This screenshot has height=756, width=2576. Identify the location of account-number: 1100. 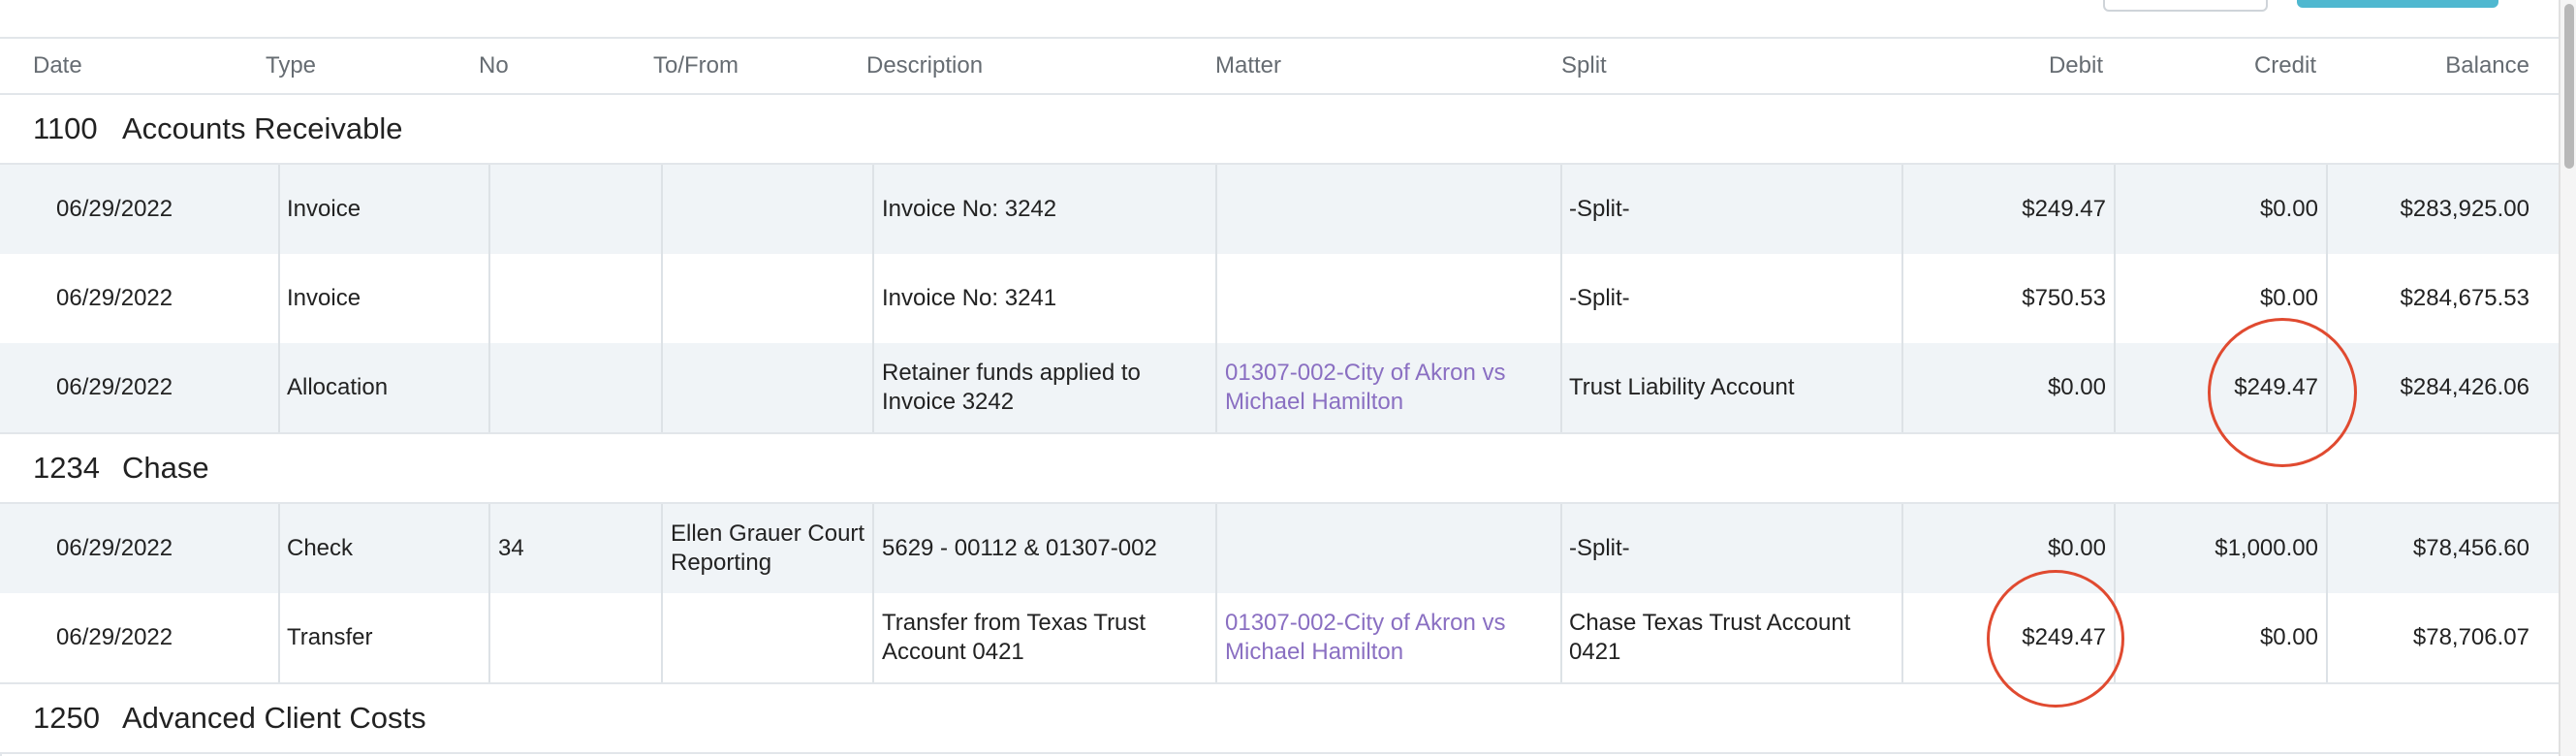
(65, 128).